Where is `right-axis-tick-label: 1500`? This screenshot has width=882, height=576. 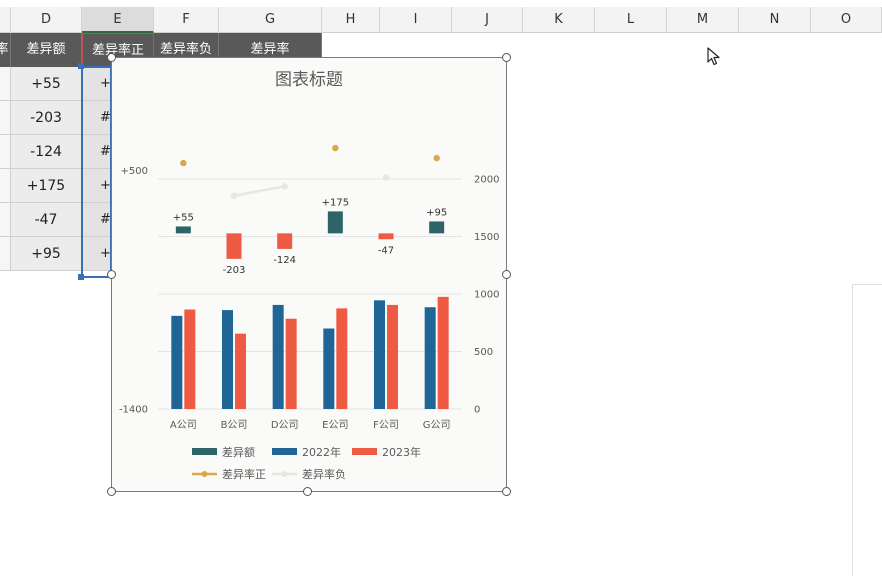
right-axis-tick-label: 1500 is located at coordinates (486, 237).